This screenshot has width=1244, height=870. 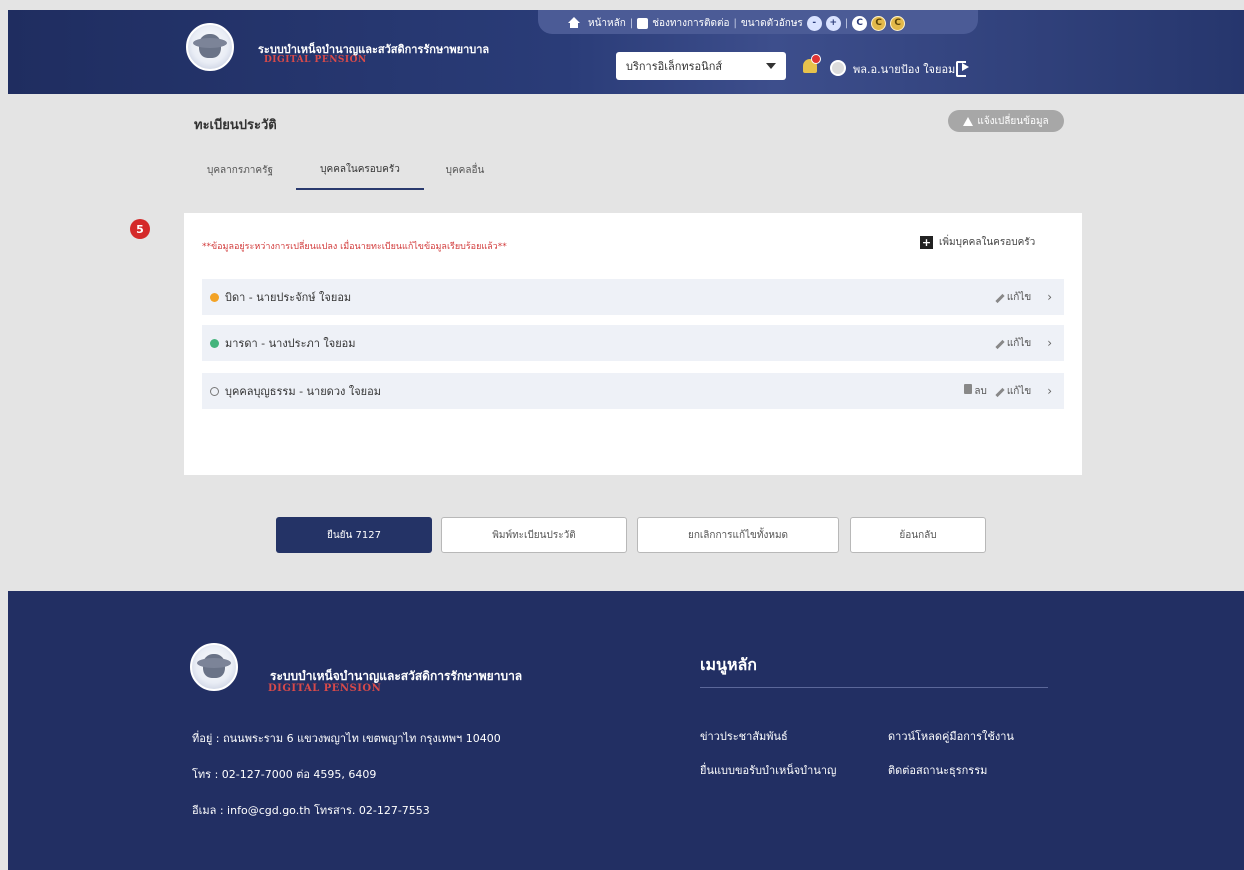 I want to click on logout-icon, so click(x=963, y=69).